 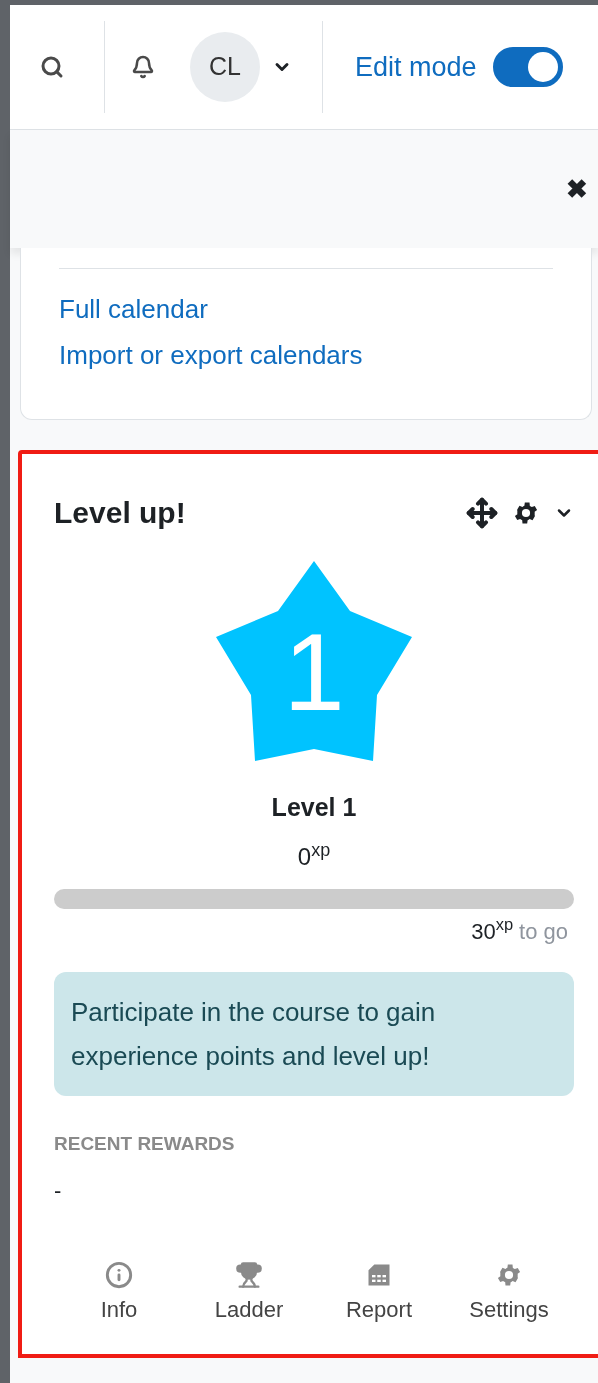 I want to click on edit-mode-toggle, so click(x=527, y=67).